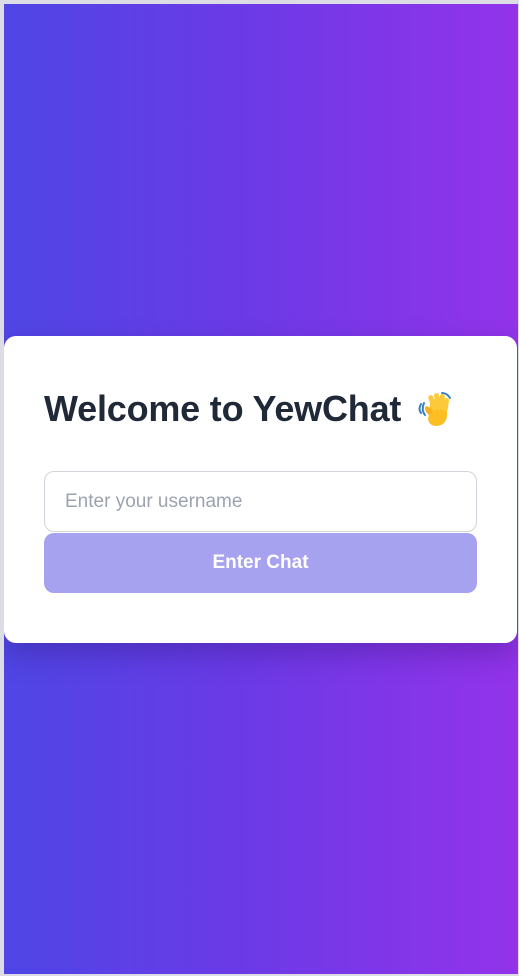  Describe the element at coordinates (435, 409) in the screenshot. I see `waving-hand-icon` at that location.